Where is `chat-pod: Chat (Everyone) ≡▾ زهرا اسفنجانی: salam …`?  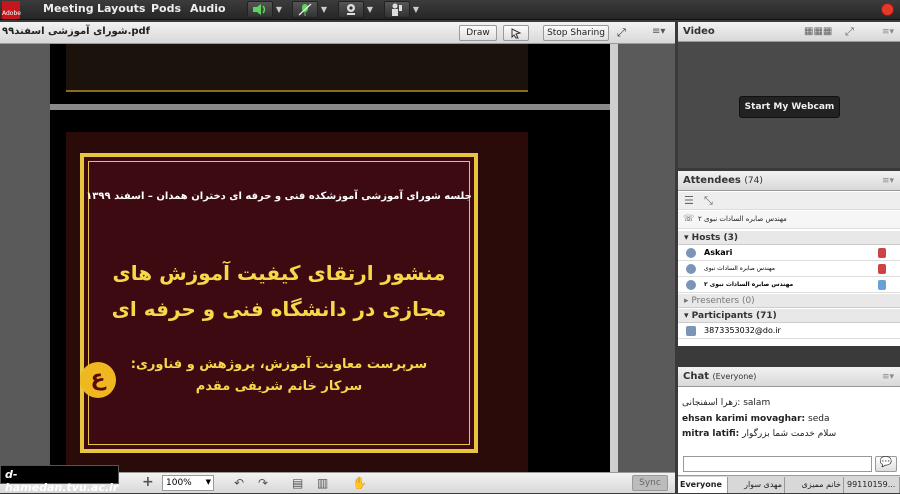 chat-pod: Chat (Everyone) ≡▾ زهرا اسفنجانی: salam … is located at coordinates (789, 421).